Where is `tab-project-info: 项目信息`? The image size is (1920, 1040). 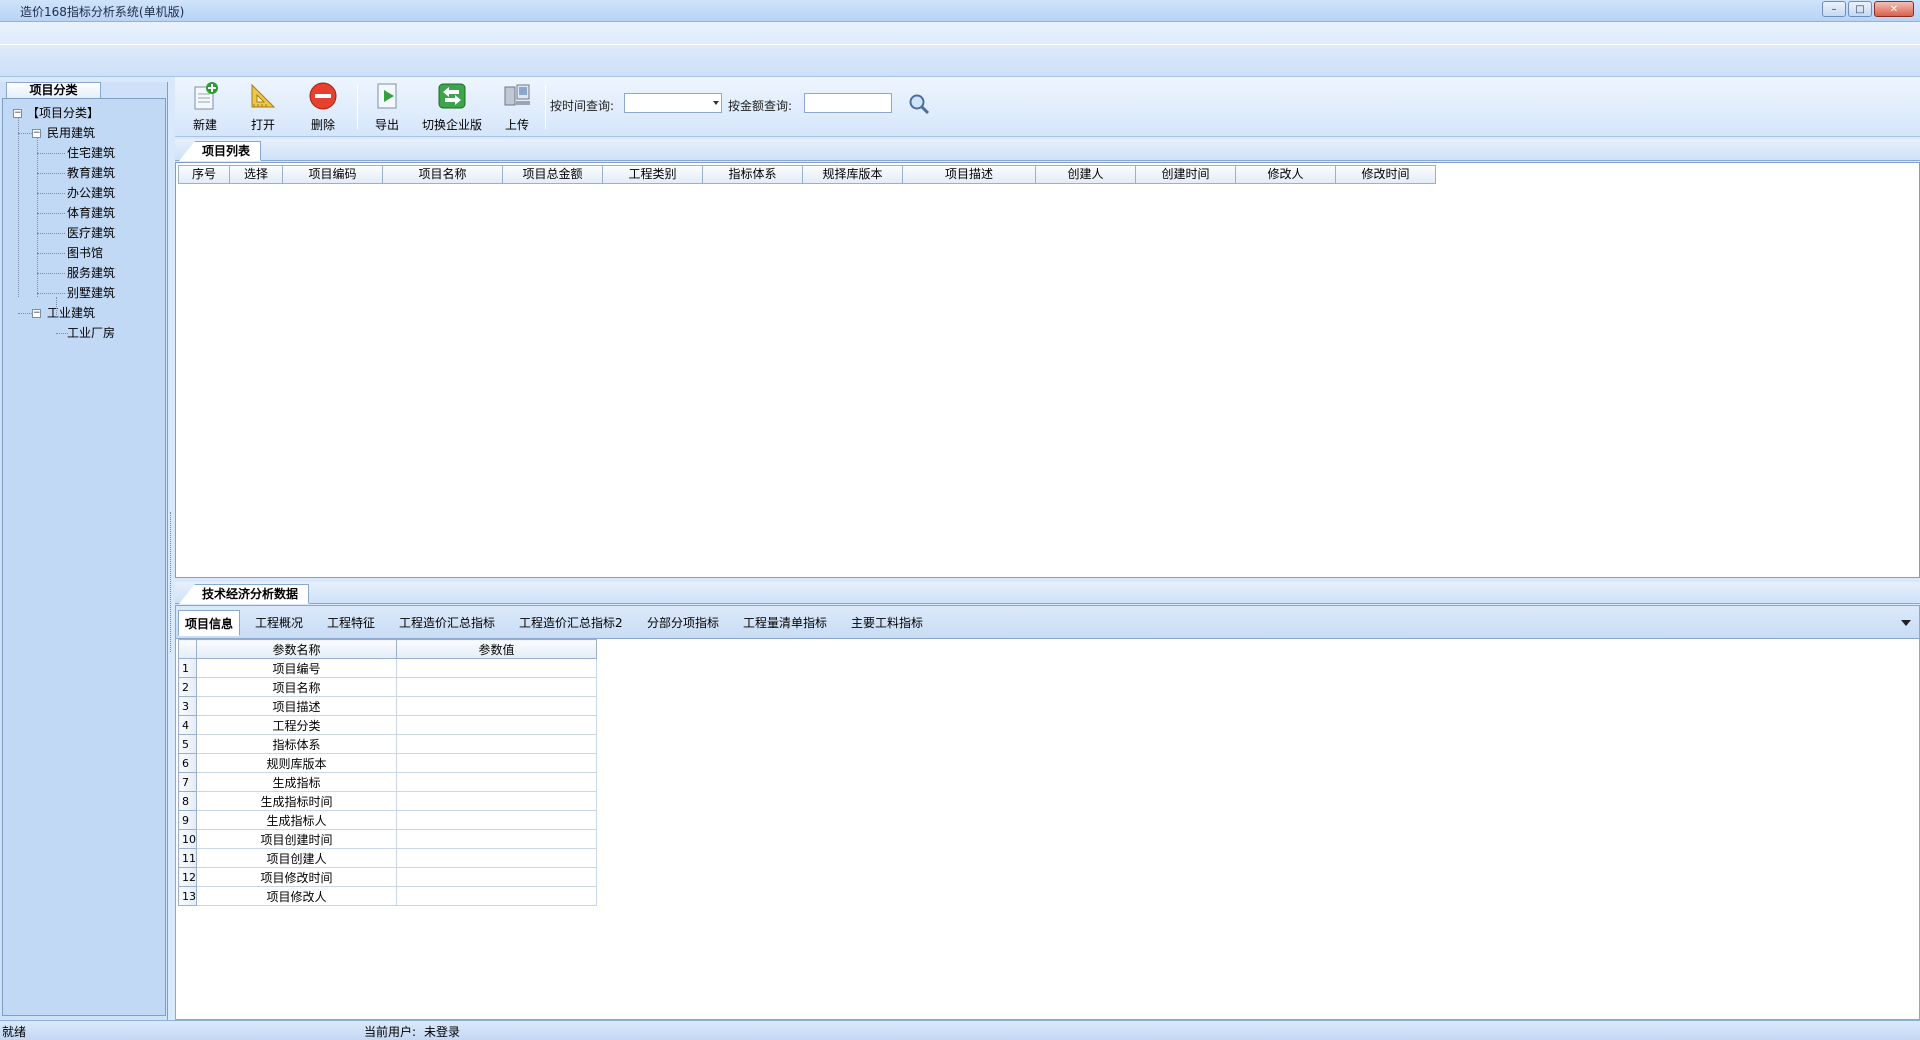
tab-project-info: 项目信息 is located at coordinates (209, 623).